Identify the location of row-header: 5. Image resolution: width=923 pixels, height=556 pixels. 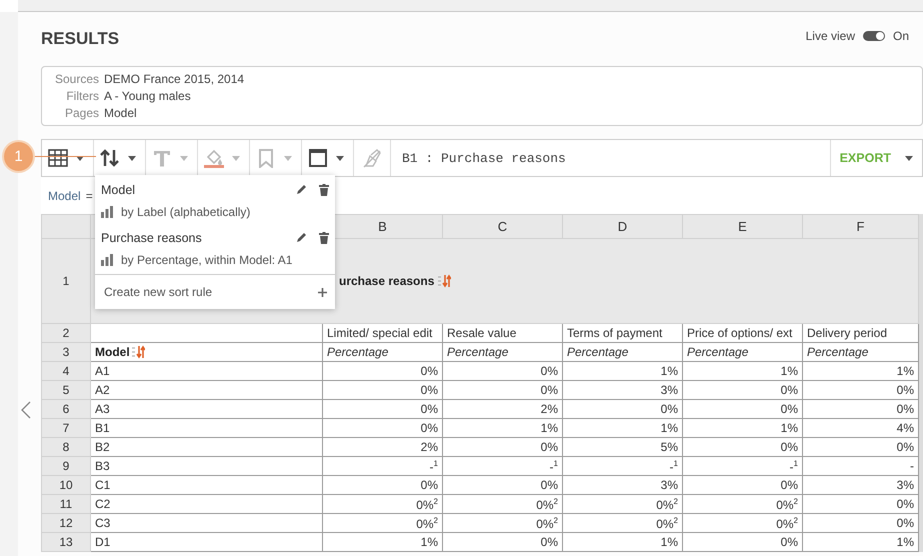
(66, 390).